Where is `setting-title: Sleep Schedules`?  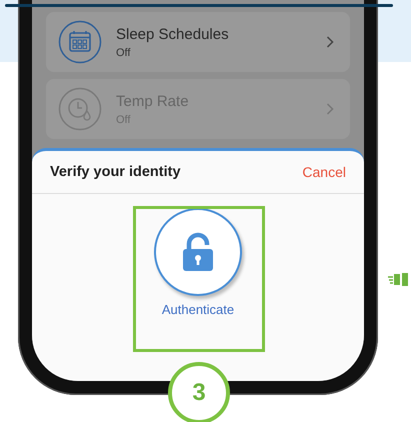 setting-title: Sleep Schedules is located at coordinates (173, 34).